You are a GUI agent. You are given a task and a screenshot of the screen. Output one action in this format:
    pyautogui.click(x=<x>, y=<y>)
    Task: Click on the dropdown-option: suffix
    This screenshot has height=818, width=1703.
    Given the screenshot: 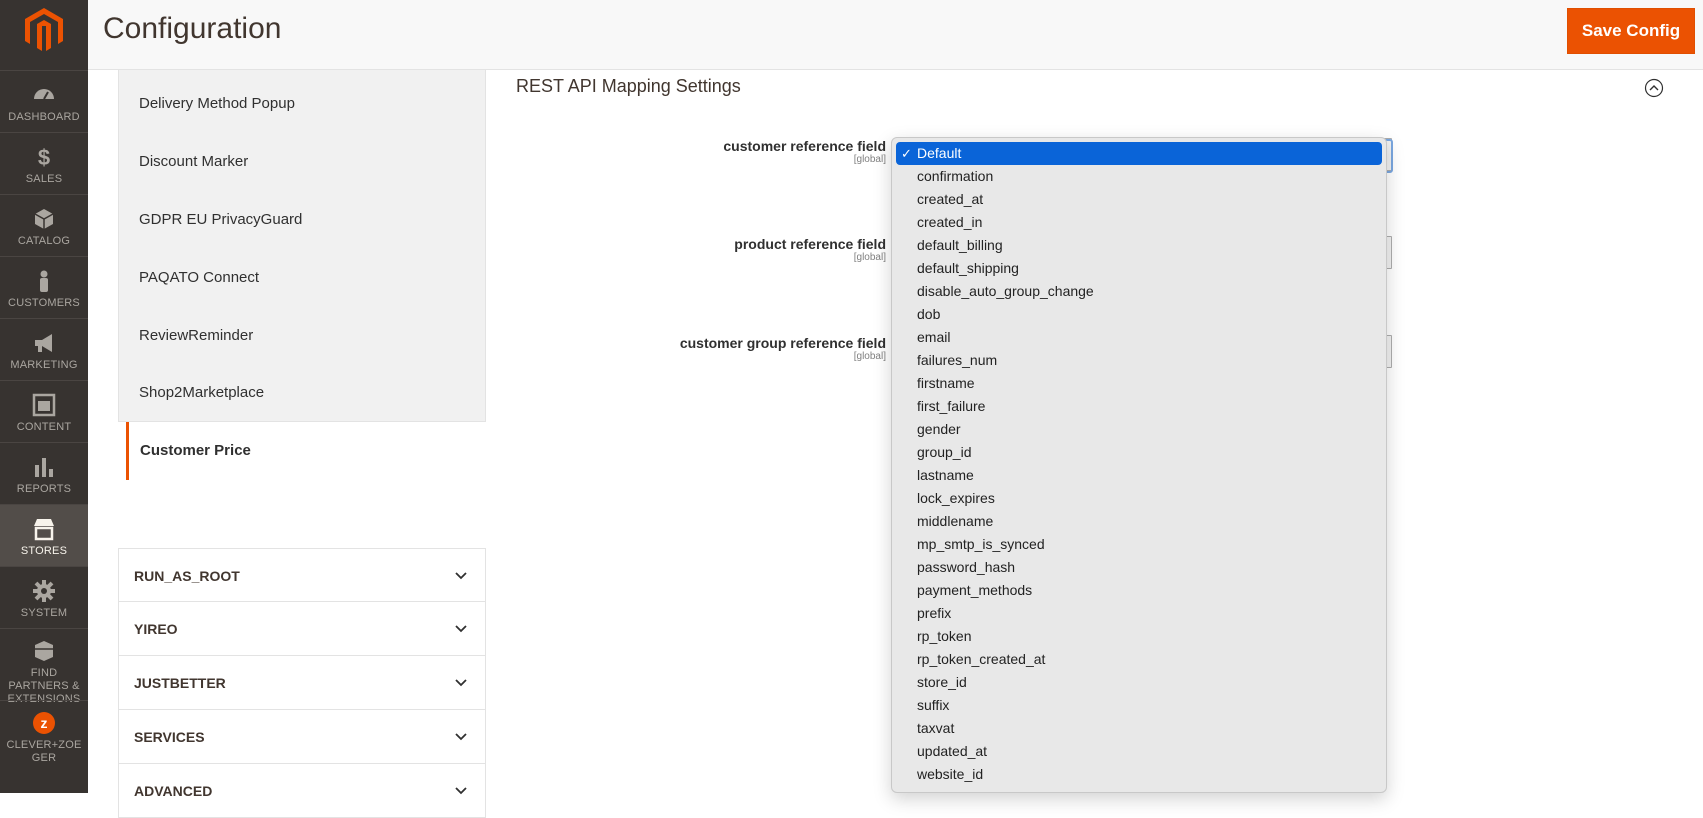 What is the action you would take?
    pyautogui.click(x=1139, y=705)
    